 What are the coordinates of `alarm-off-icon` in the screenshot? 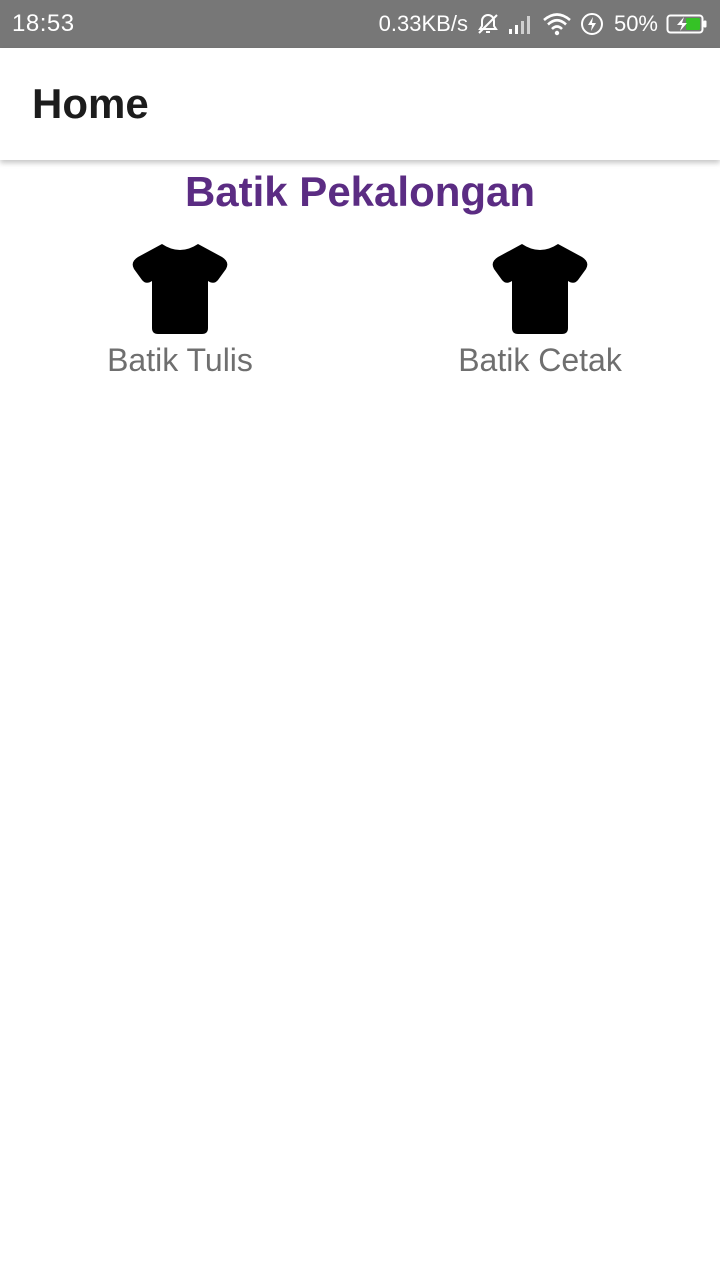 It's located at (488, 24).